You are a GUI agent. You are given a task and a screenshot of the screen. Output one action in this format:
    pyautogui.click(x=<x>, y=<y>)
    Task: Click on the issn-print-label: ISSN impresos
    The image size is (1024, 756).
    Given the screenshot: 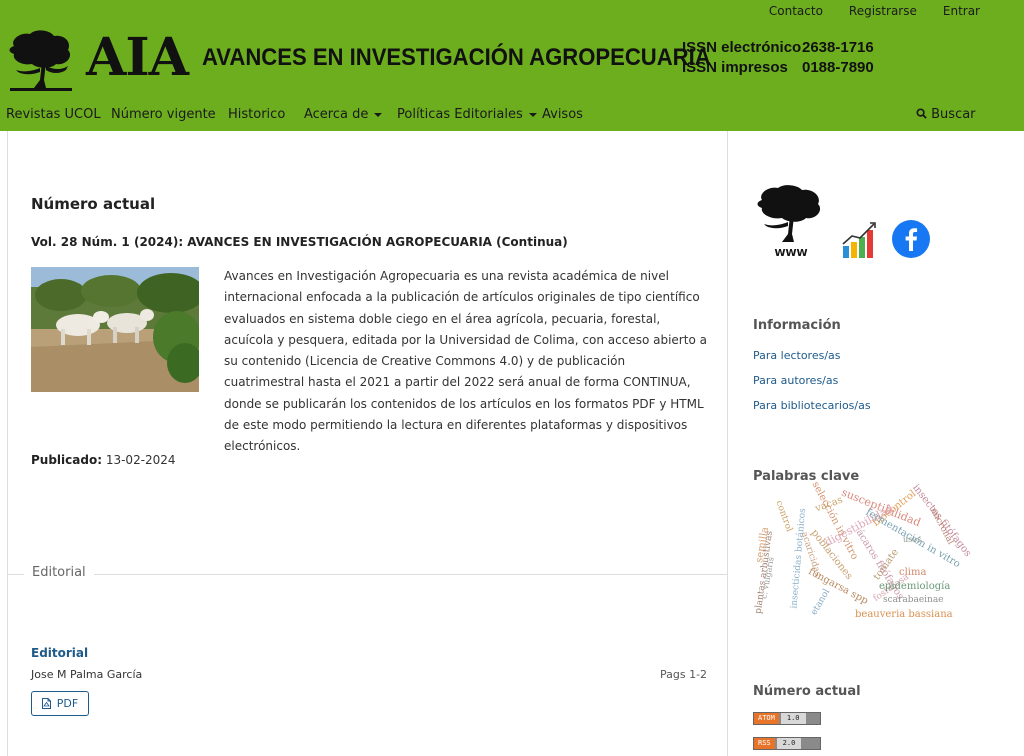 What is the action you would take?
    pyautogui.click(x=735, y=67)
    